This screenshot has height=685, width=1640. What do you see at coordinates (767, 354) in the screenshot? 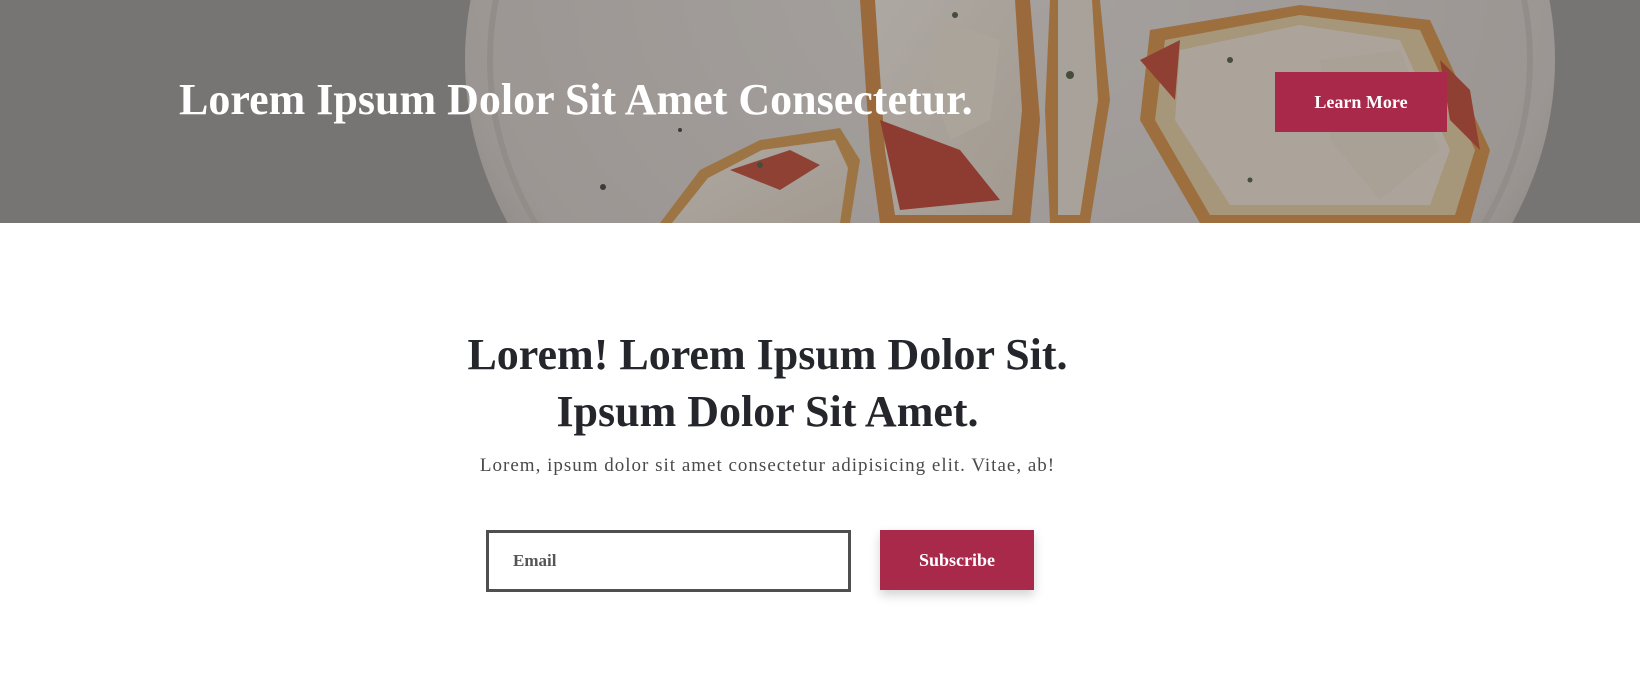
I see `subscribe-heading-line-1: Lorem! Lorem Ipsum Dolor Sit.` at bounding box center [767, 354].